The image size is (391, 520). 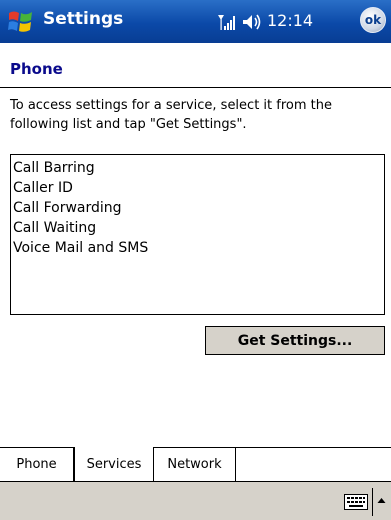 I want to click on clock: 12:14, so click(x=290, y=20).